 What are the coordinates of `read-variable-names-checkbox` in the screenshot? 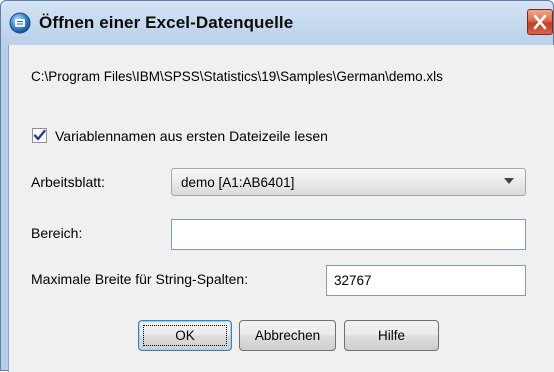 It's located at (39, 135).